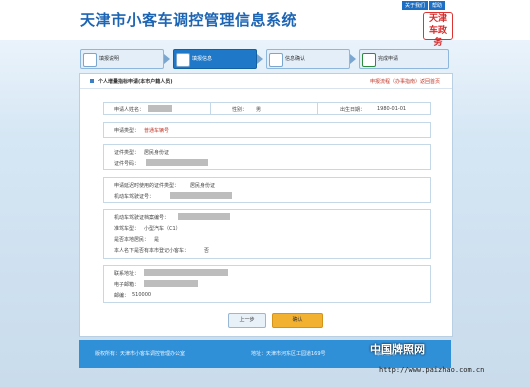 This screenshot has width=530, height=387. I want to click on alt-id-section: 申请延迟时使用的证件类型： 居民身份证 机动车驾驶证号：, so click(267, 190).